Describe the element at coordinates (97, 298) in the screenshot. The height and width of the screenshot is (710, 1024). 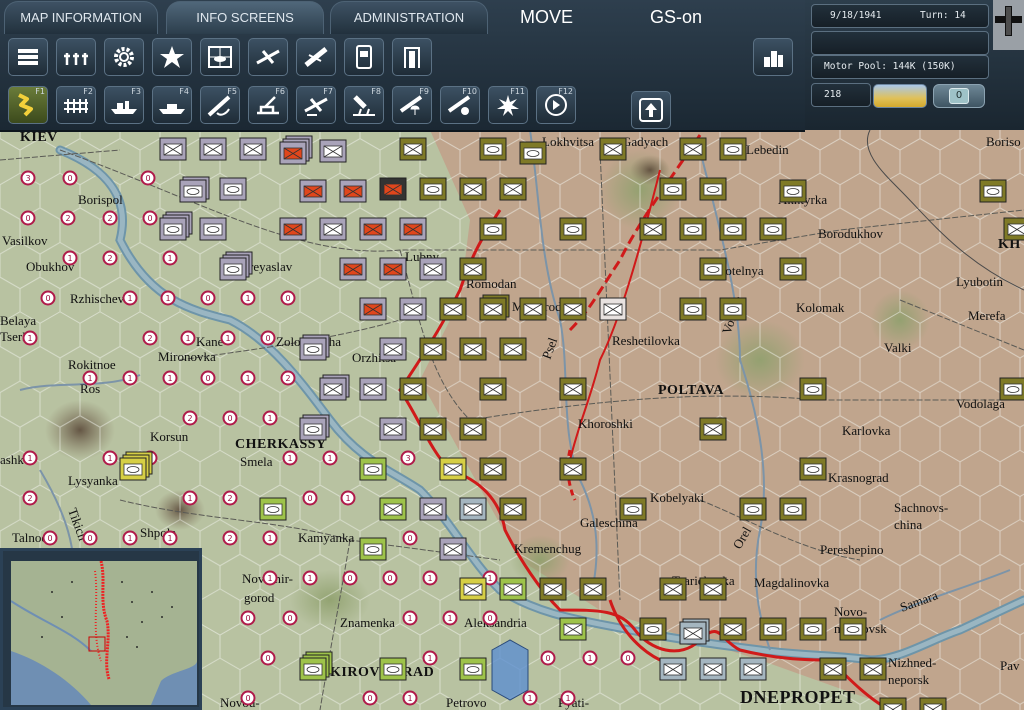
I see `city-rzhischev: Rzhischev` at that location.